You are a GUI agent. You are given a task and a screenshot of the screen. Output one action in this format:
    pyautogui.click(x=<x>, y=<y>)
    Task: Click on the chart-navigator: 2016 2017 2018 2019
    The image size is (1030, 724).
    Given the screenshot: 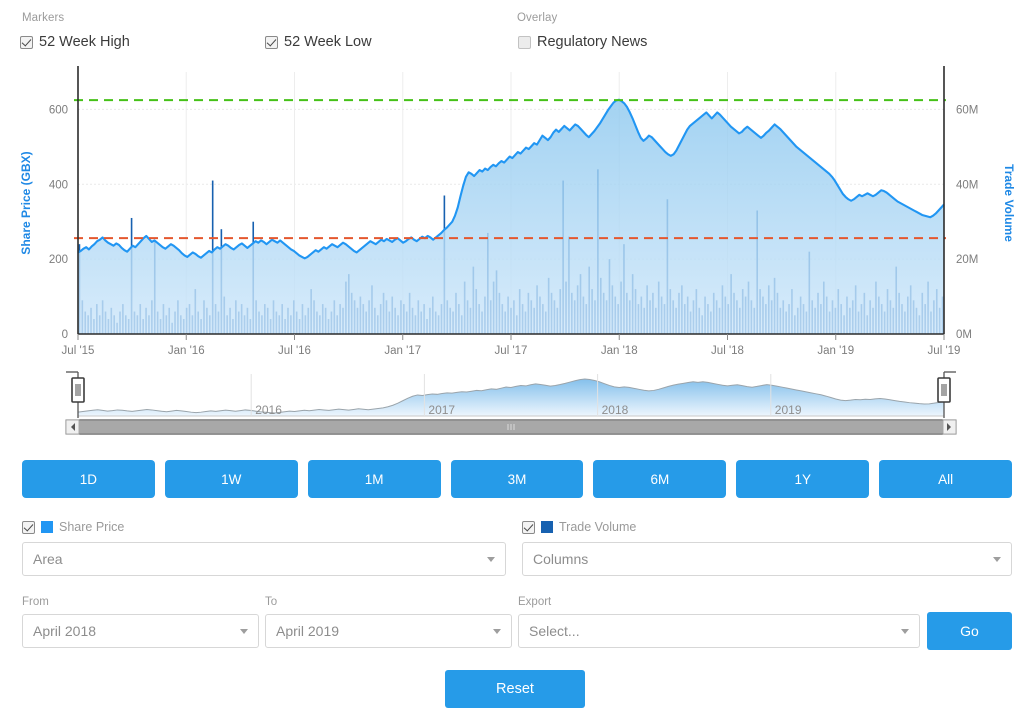 What is the action you would take?
    pyautogui.click(x=515, y=402)
    